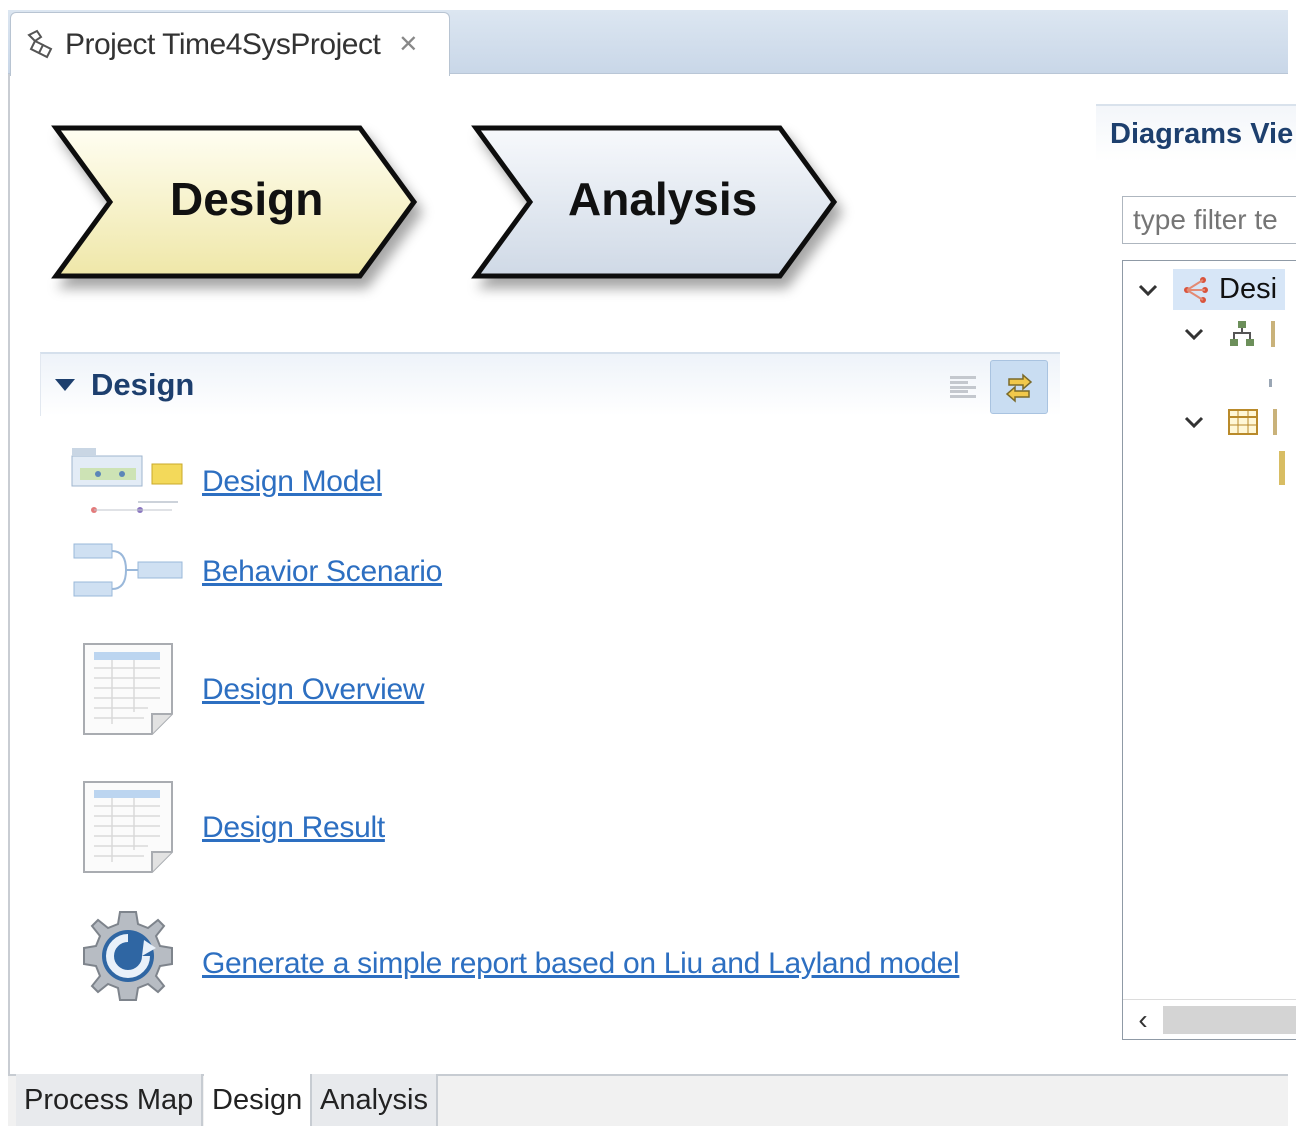 This screenshot has height=1126, width=1296. What do you see at coordinates (1242, 333) in the screenshot?
I see `hierarchy-icon` at bounding box center [1242, 333].